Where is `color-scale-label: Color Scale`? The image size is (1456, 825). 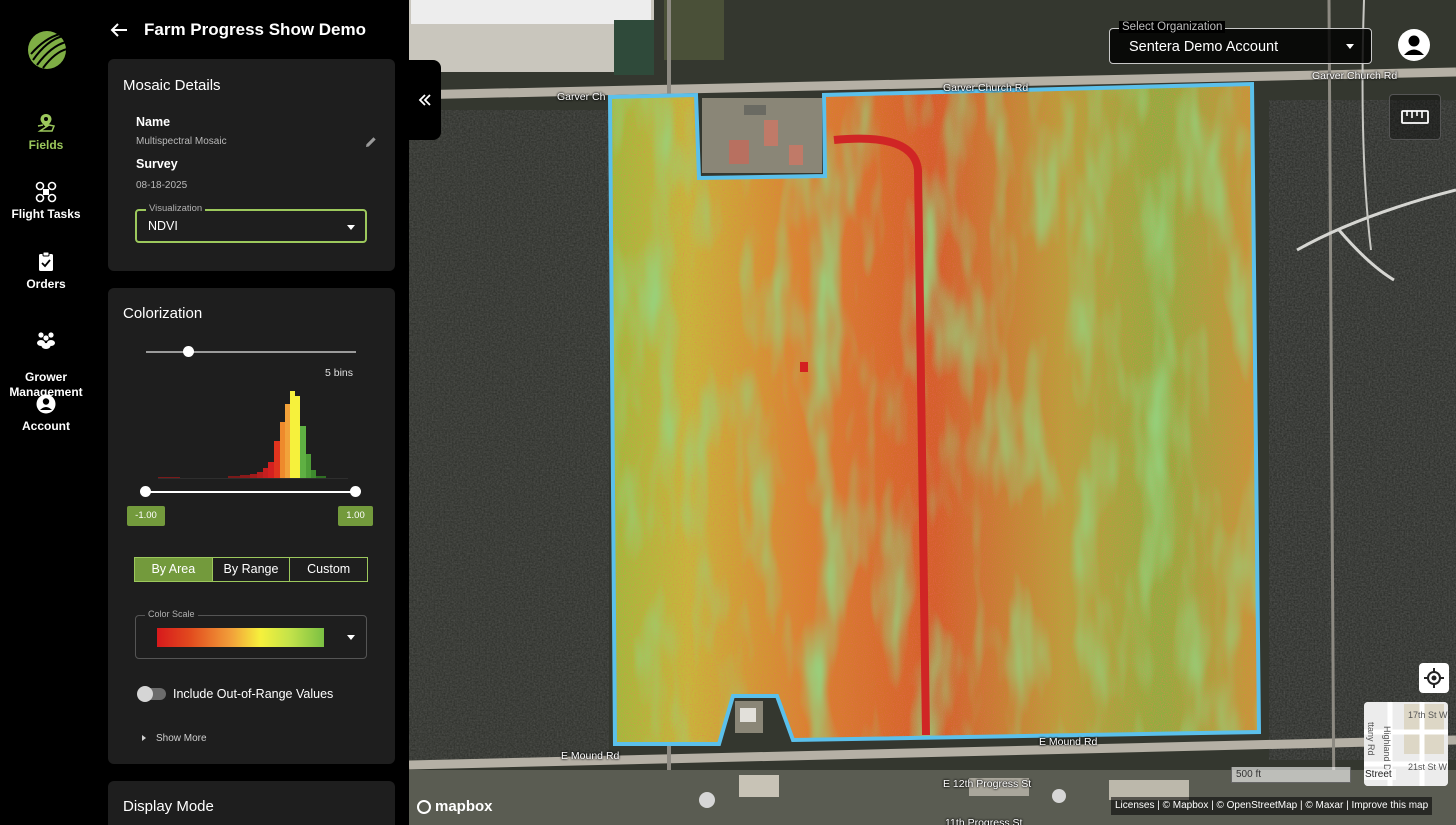
color-scale-label: Color Scale is located at coordinates (171, 614).